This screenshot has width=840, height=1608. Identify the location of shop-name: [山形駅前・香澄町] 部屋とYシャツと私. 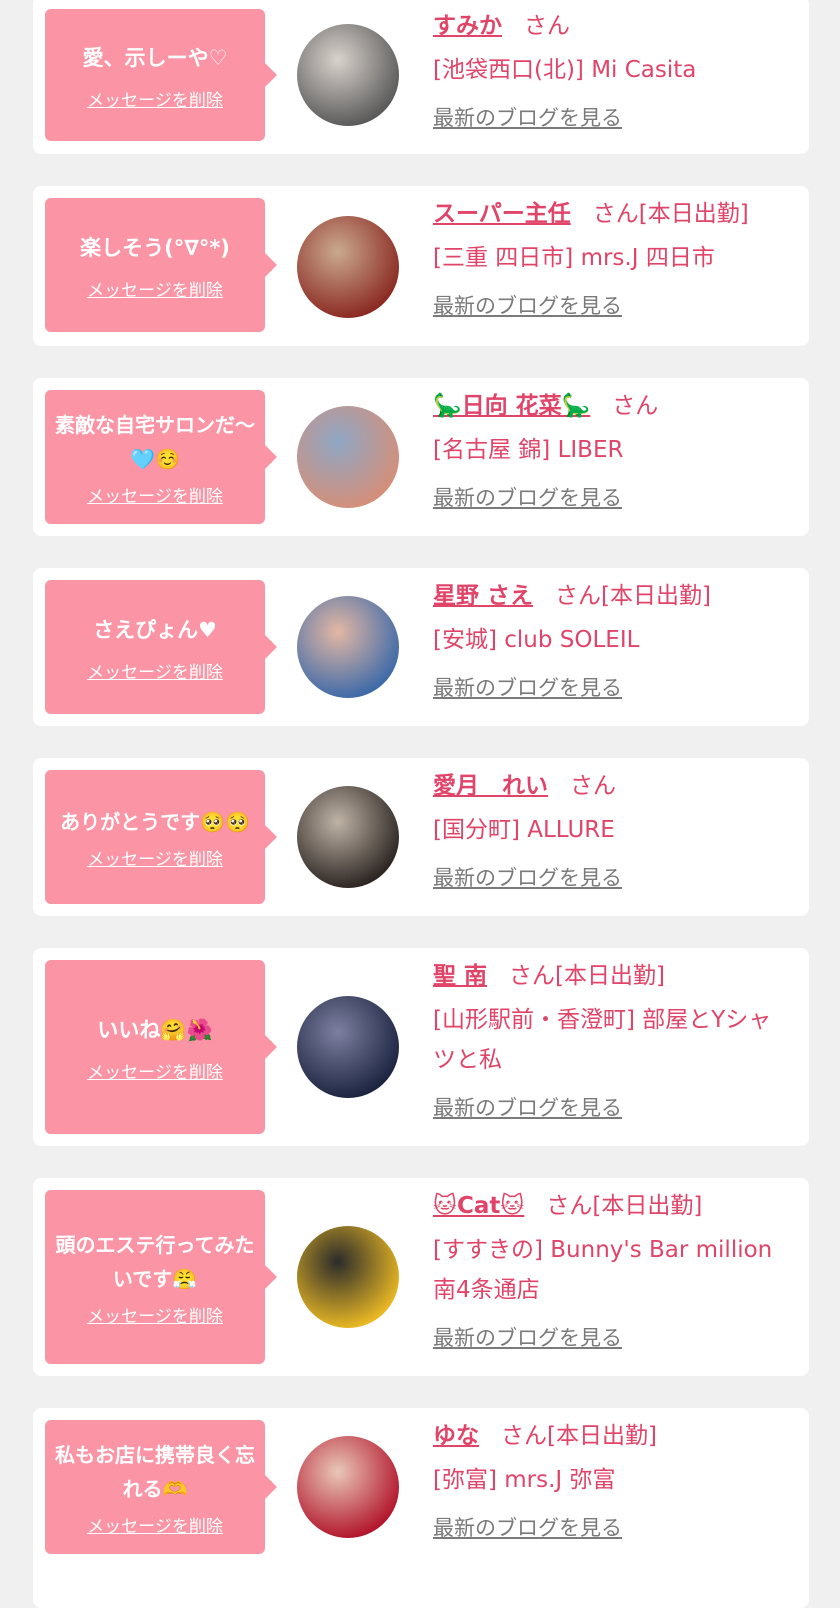
(602, 1040).